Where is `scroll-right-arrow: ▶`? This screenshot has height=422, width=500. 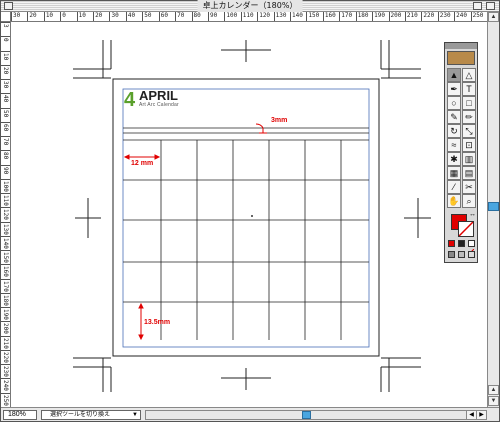 scroll-right-arrow: ▶ is located at coordinates (481, 415).